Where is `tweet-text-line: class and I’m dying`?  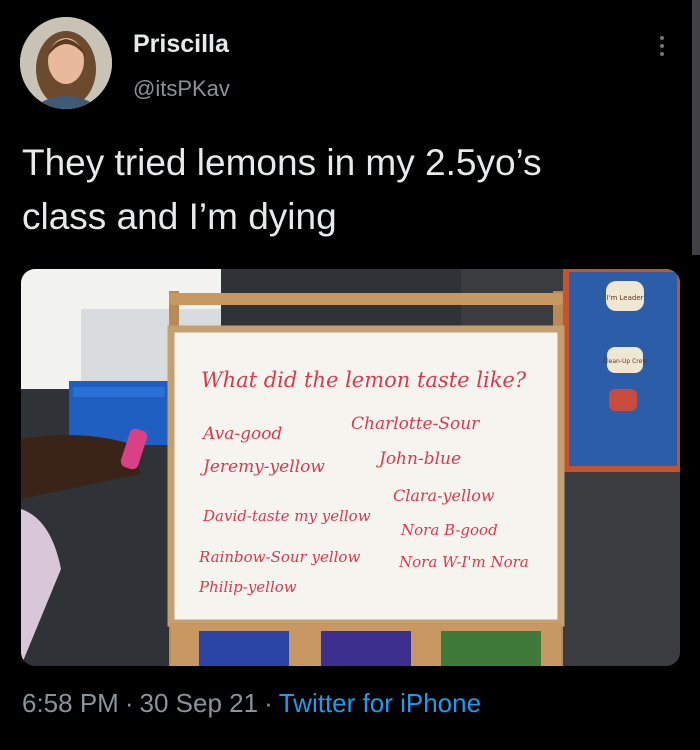
tweet-text-line: class and I’m dying is located at coordinates (179, 216).